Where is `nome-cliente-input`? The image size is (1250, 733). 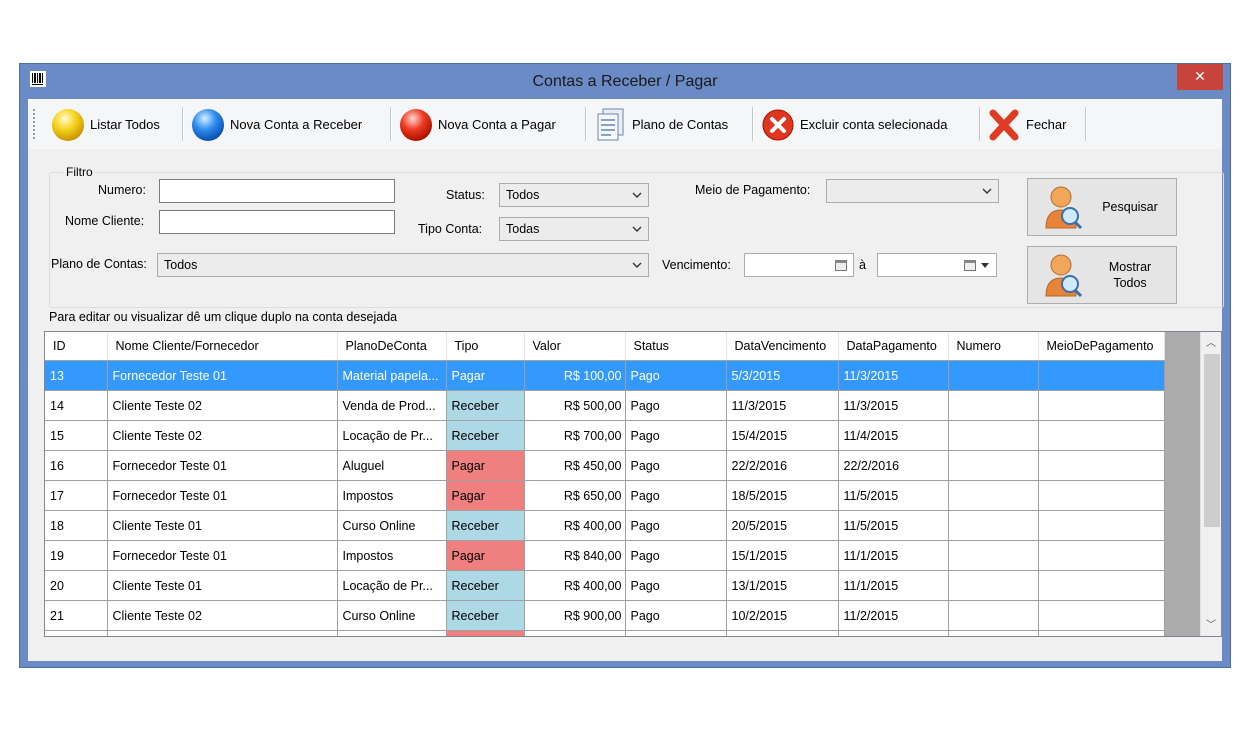
nome-cliente-input is located at coordinates (277, 222).